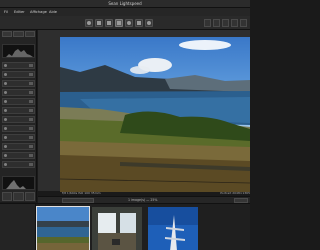 This screenshot has width=320, height=250. Describe the element at coordinates (18, 227) in the screenshot. I see `filmstrip-side-panel` at that location.